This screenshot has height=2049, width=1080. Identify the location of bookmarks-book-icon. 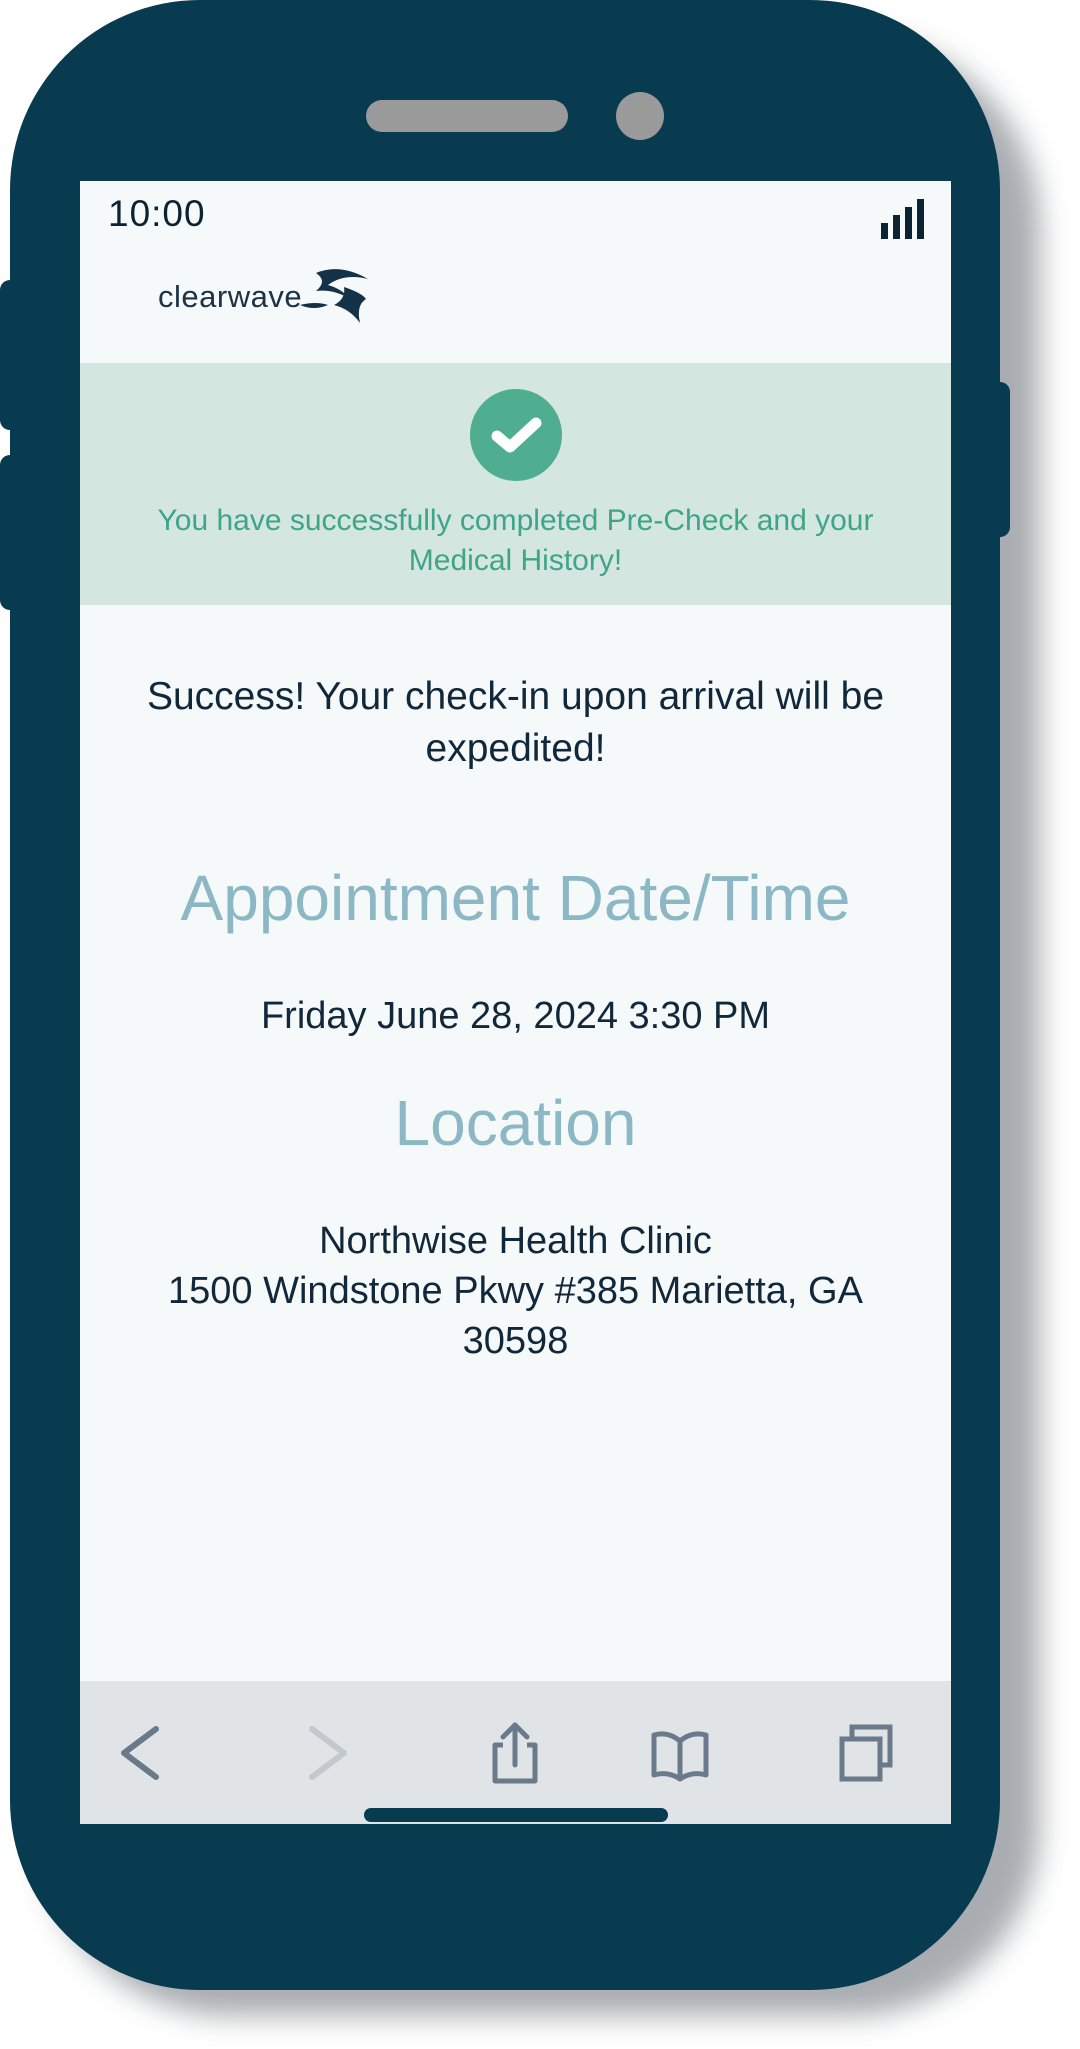
(680, 1753).